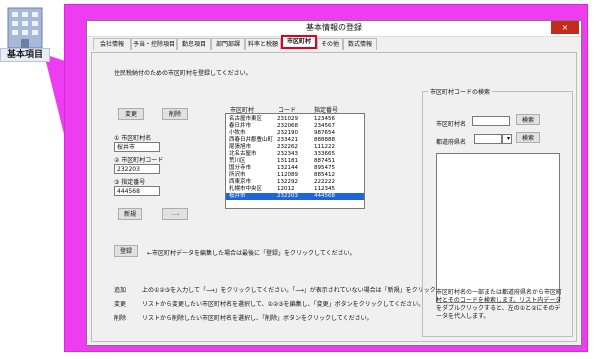 Image resolution: width=598 pixels, height=359 pixels. I want to click on search-city-label: 市区町村名, so click(451, 124).